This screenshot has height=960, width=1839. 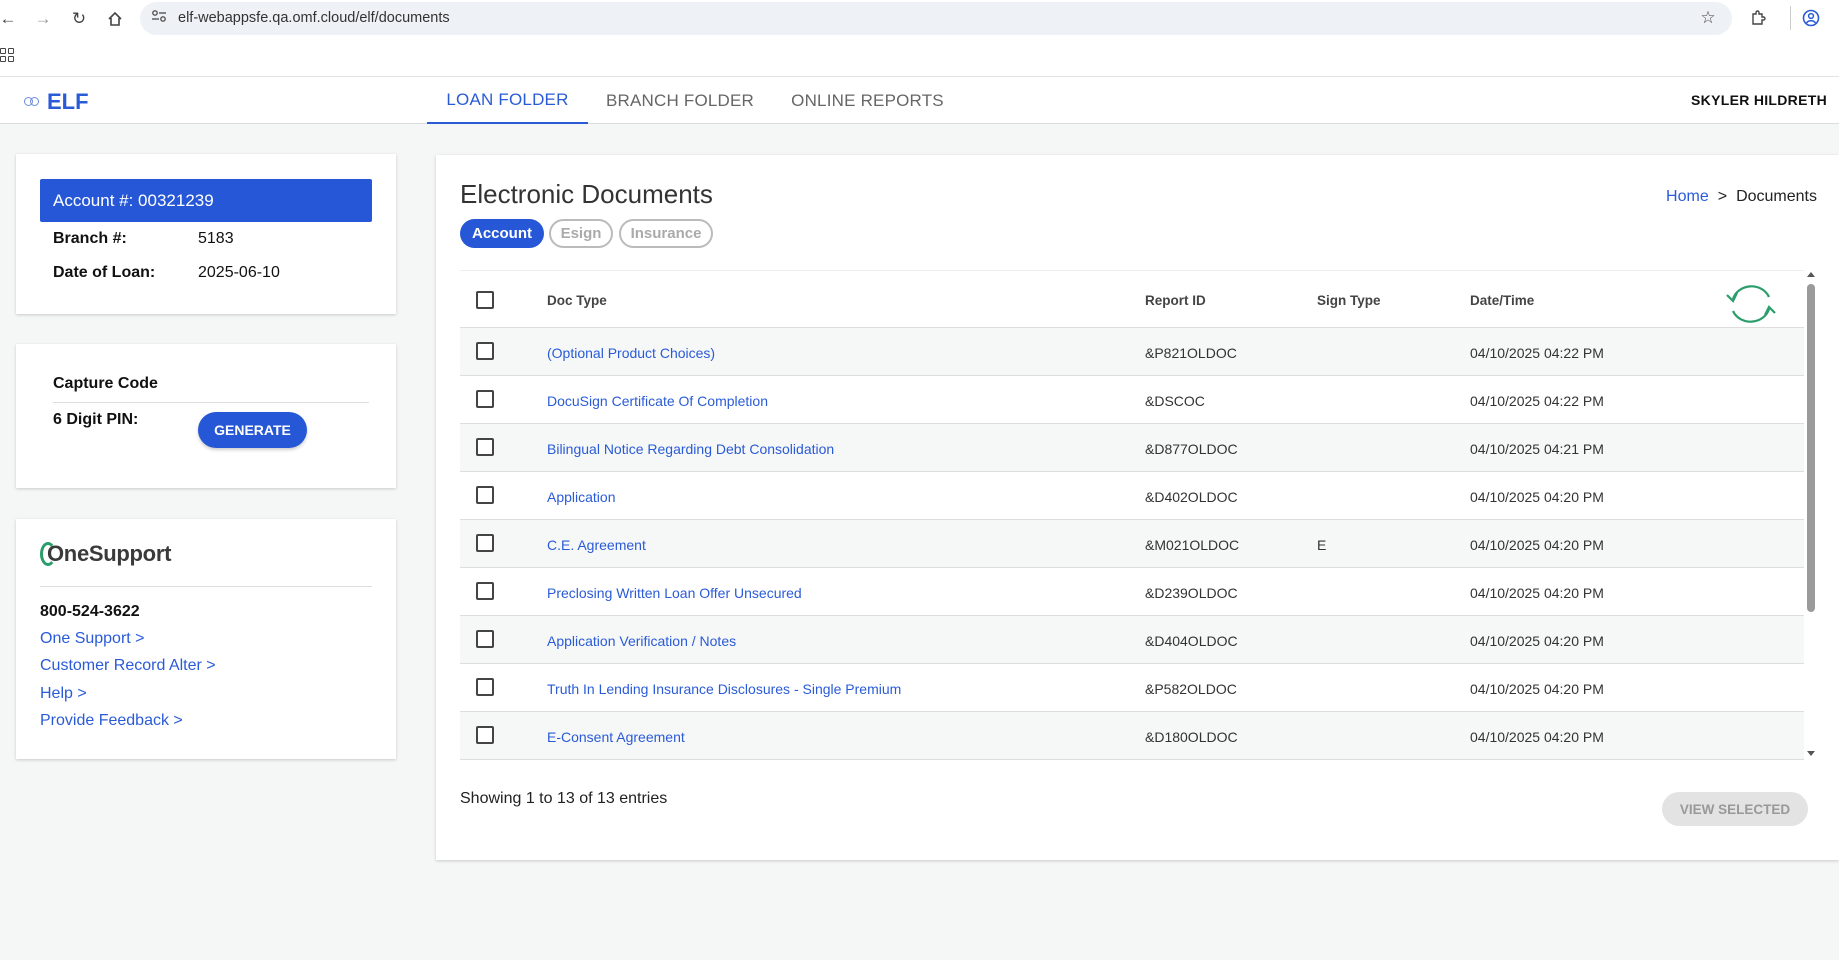 I want to click on report-id-cell: &D404OLDOC, so click(x=1191, y=641).